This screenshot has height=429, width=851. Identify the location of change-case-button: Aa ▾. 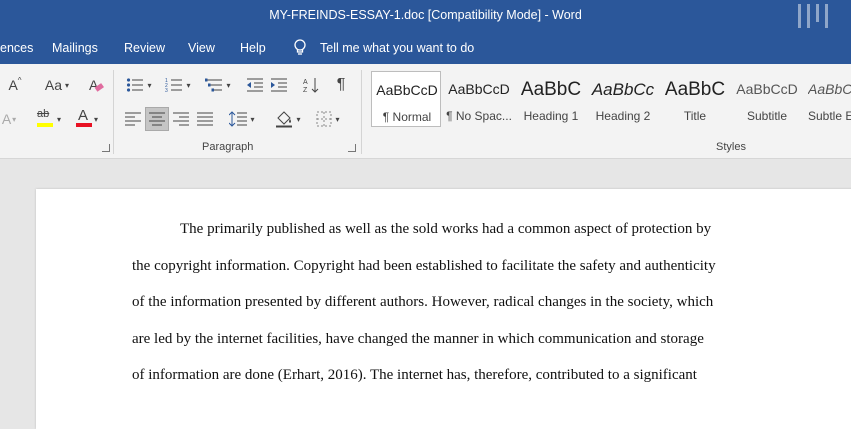
(57, 85).